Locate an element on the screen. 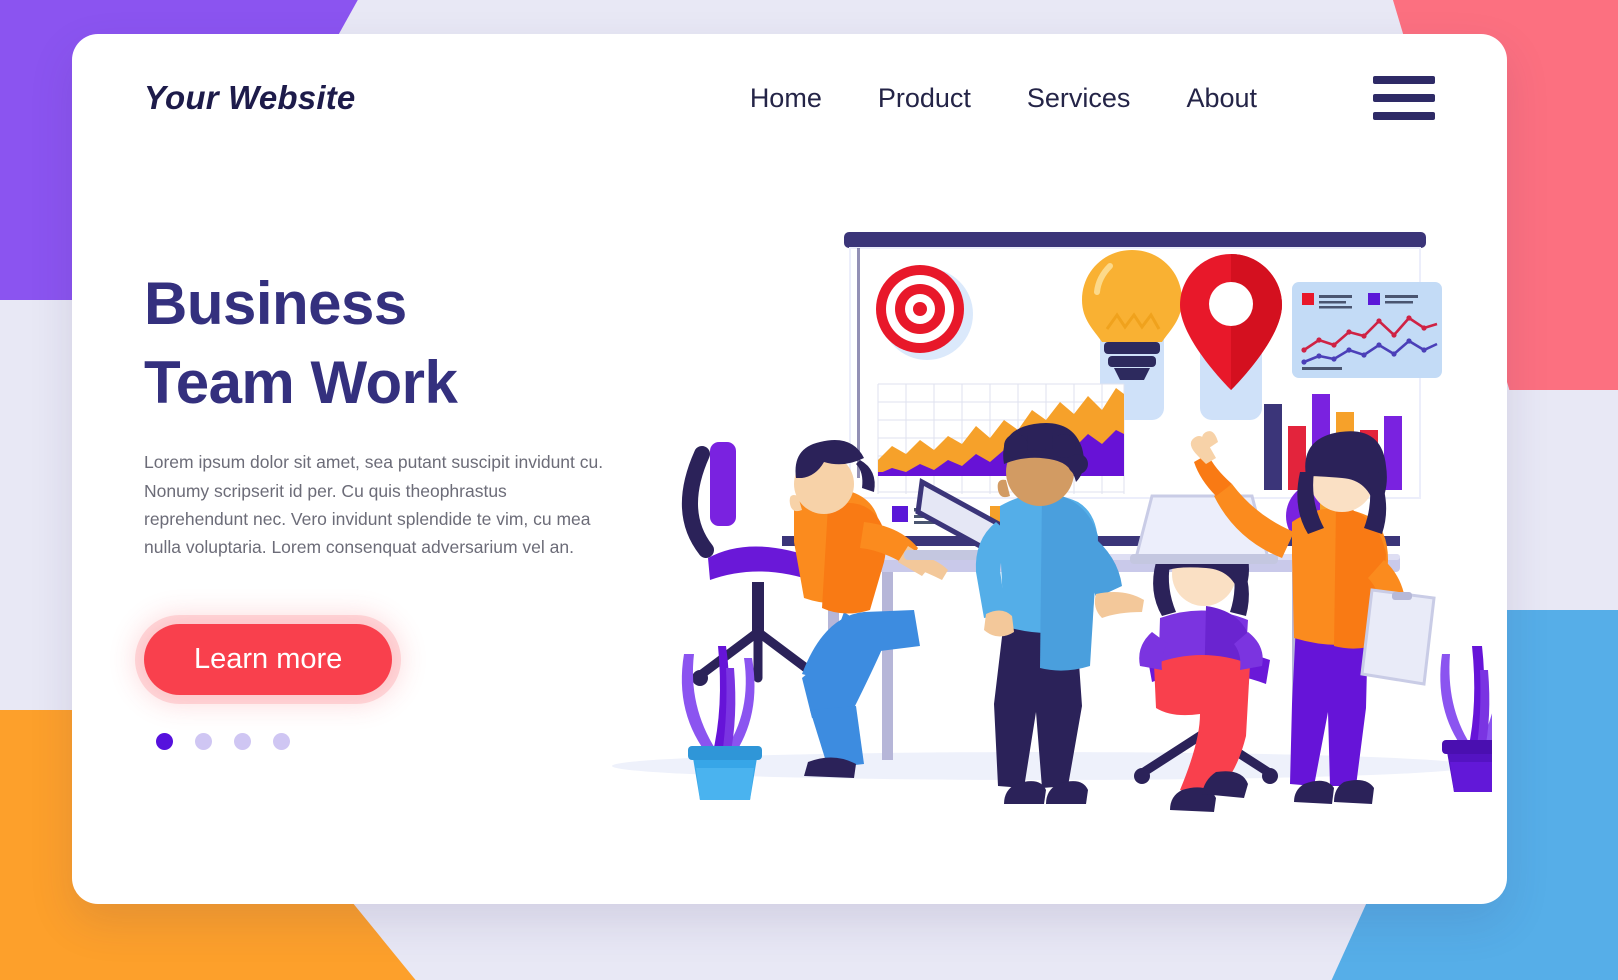  cta-container: Learn more is located at coordinates (404, 659).